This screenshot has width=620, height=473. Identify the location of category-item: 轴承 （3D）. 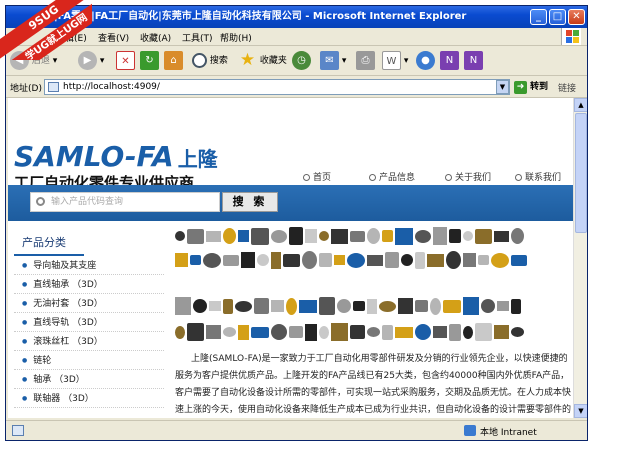
(89, 379).